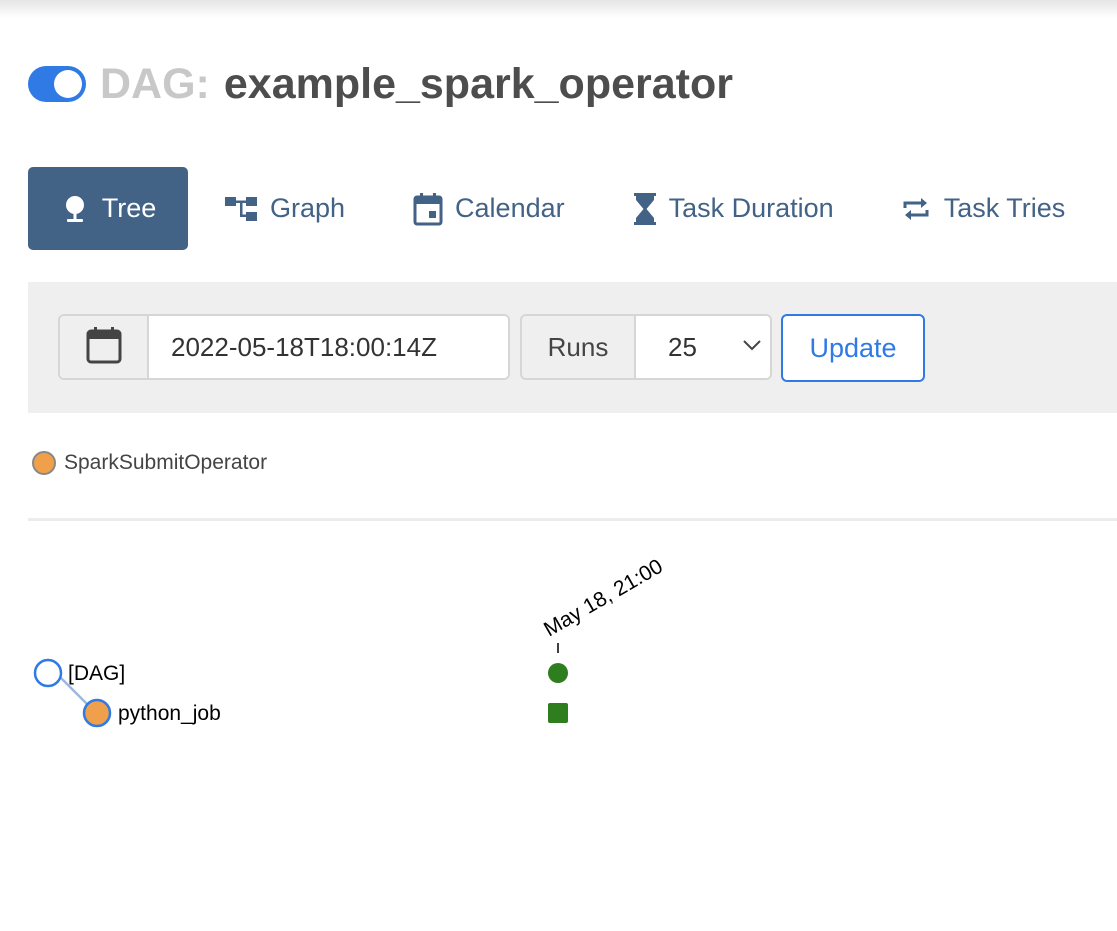 Image resolution: width=1117 pixels, height=931 pixels. I want to click on top-shadow, so click(558, 9).